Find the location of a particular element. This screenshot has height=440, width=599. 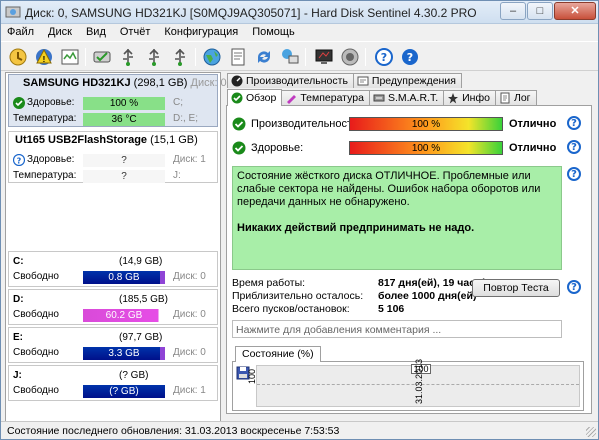

tab-info: Инфо is located at coordinates (469, 97).